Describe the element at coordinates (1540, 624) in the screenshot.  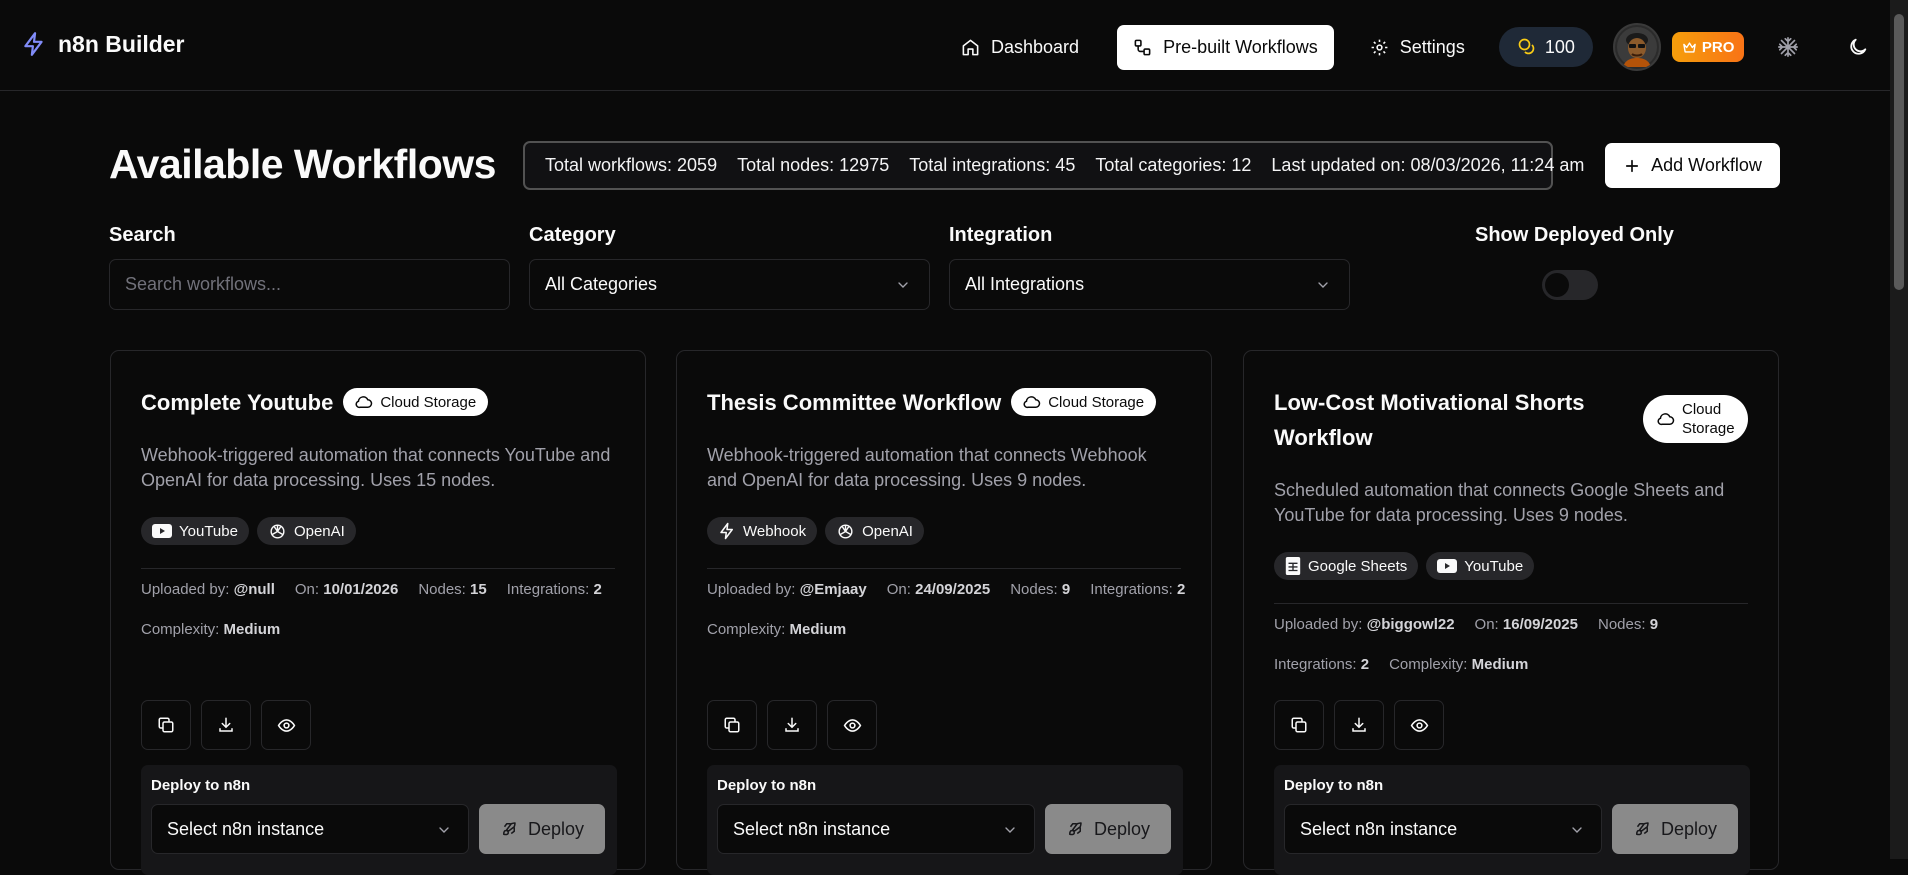
I see `meta-value: 16/09/2025` at that location.